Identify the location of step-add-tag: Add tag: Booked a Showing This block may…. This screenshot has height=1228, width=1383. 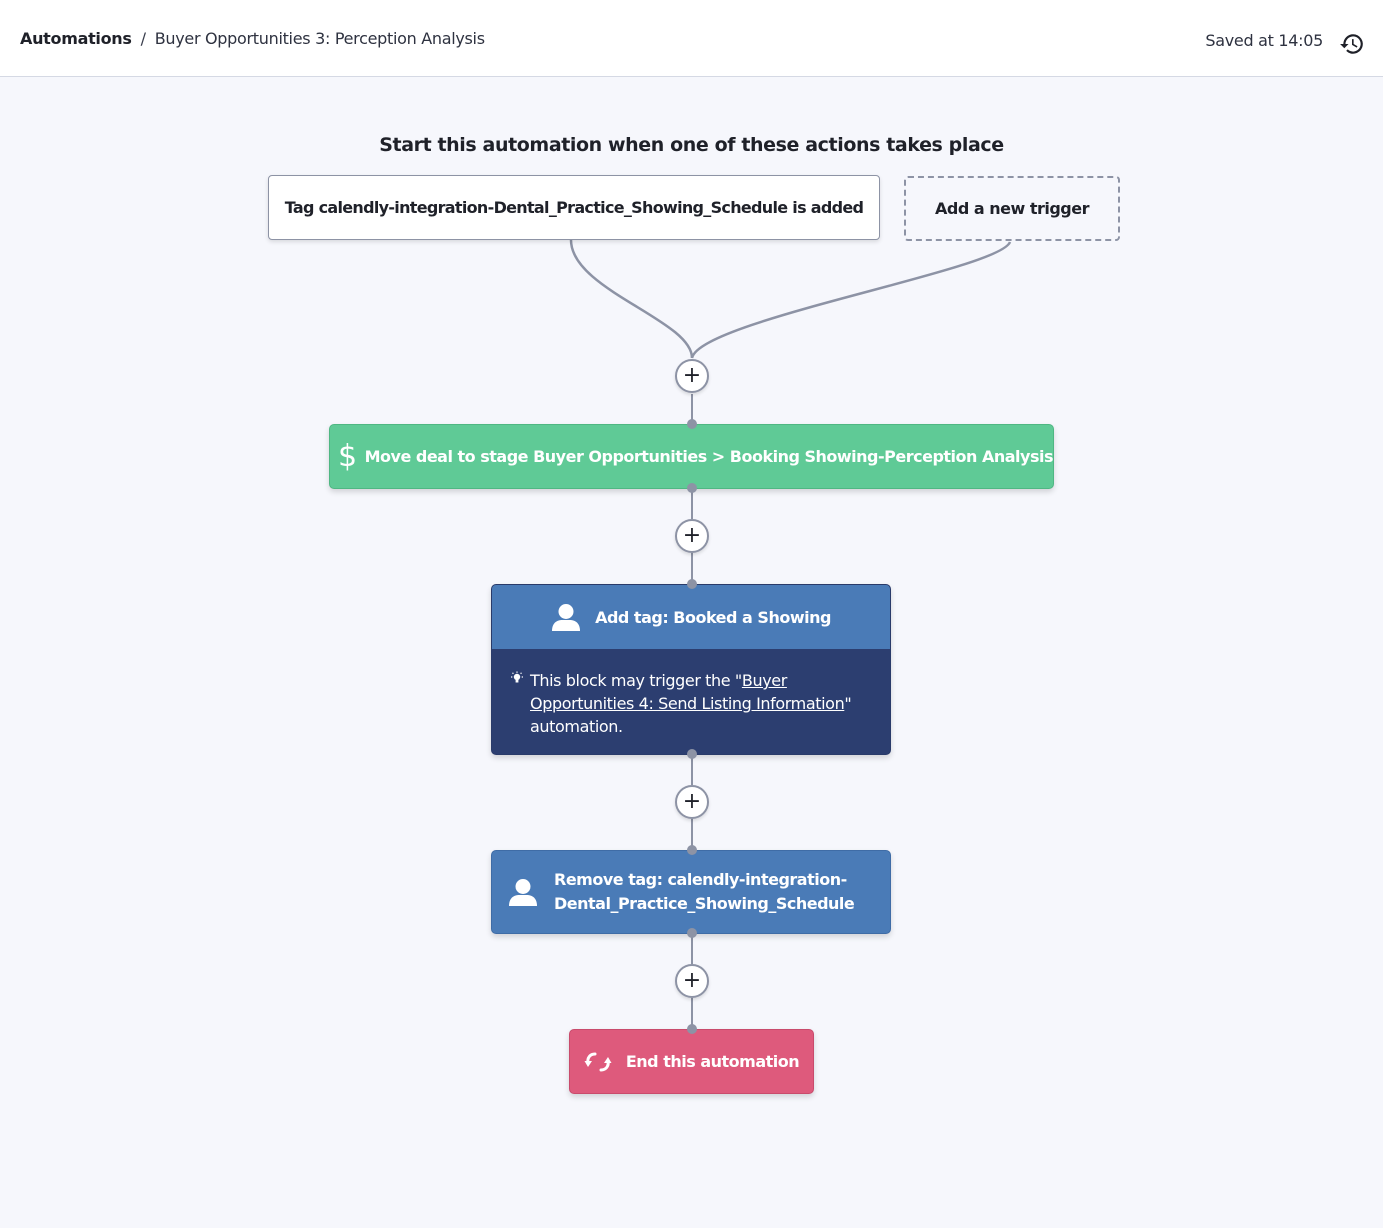
(691, 669).